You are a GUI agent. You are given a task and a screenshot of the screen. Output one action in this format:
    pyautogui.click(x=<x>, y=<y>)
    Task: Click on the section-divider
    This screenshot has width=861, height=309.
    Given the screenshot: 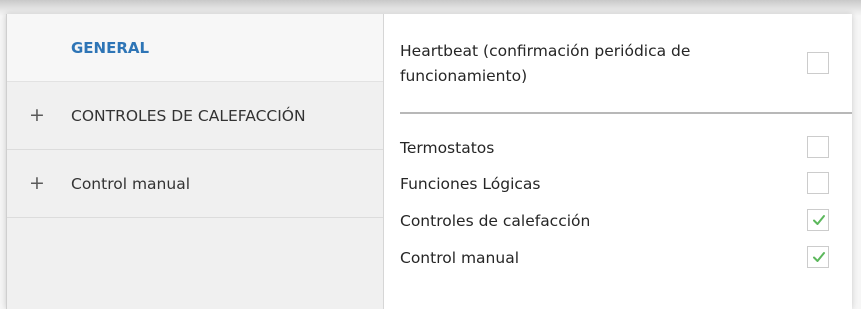 What is the action you would take?
    pyautogui.click(x=626, y=113)
    